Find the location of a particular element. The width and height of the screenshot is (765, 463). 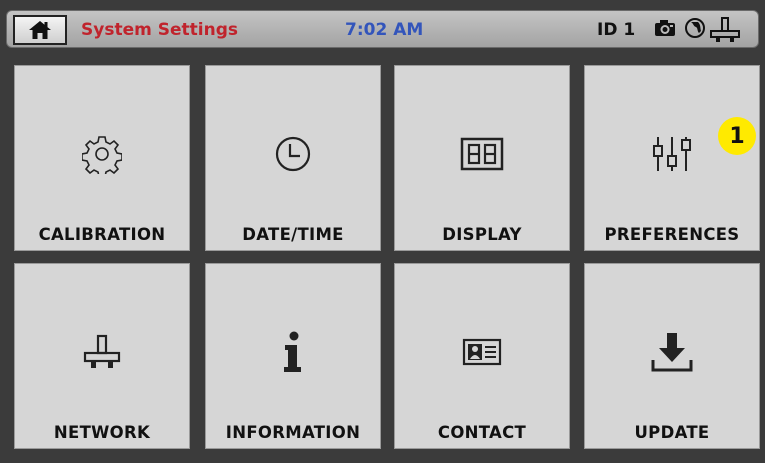

tile-label: DATE/TIME is located at coordinates (293, 234).